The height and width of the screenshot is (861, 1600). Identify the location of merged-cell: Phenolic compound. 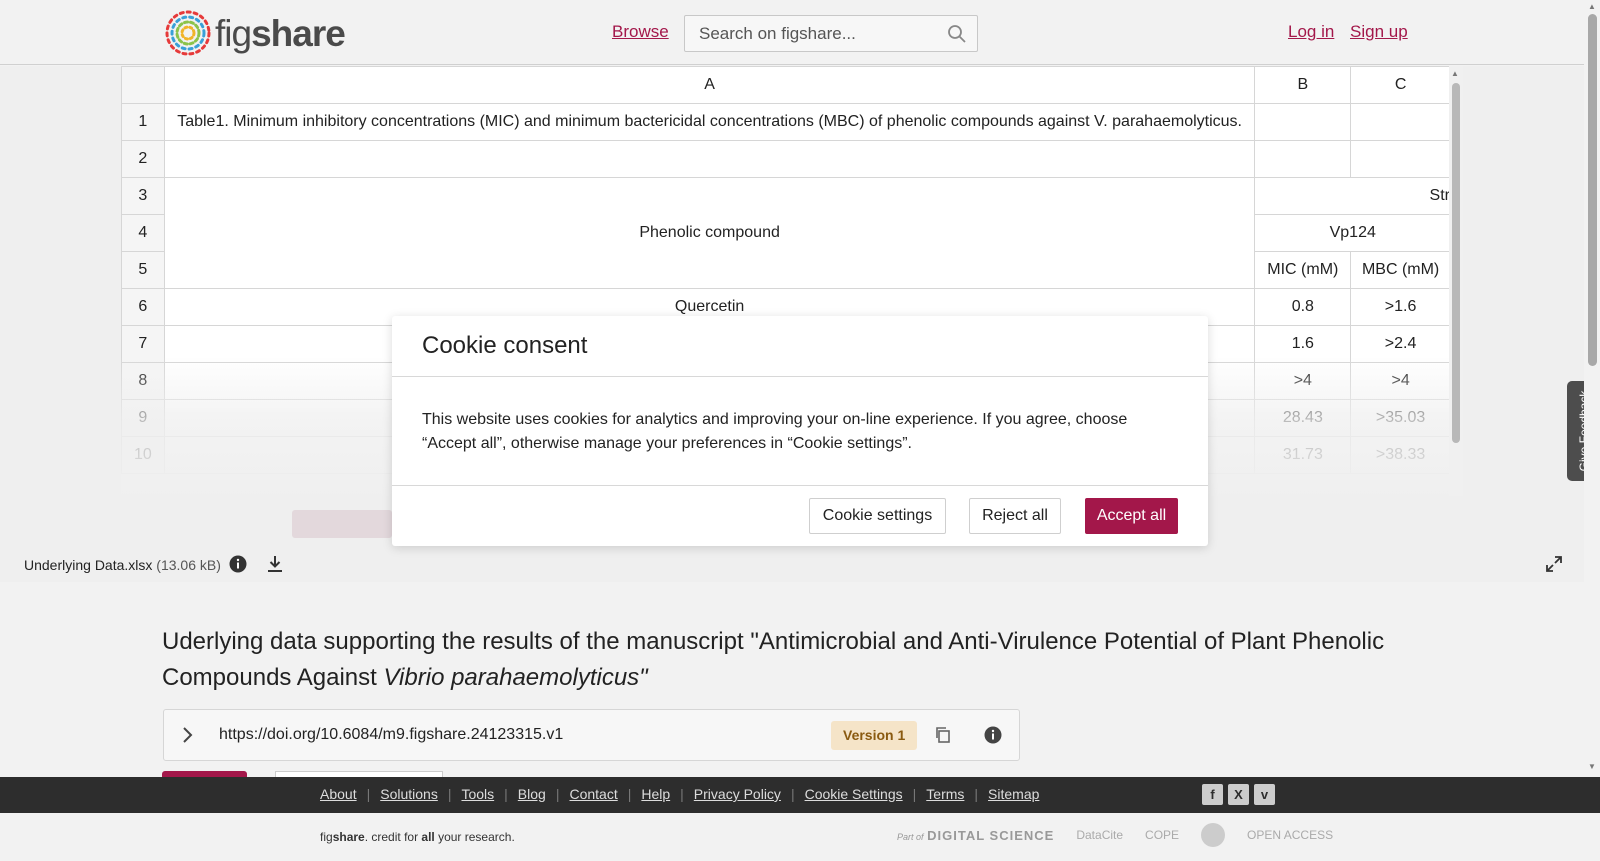
(709, 233).